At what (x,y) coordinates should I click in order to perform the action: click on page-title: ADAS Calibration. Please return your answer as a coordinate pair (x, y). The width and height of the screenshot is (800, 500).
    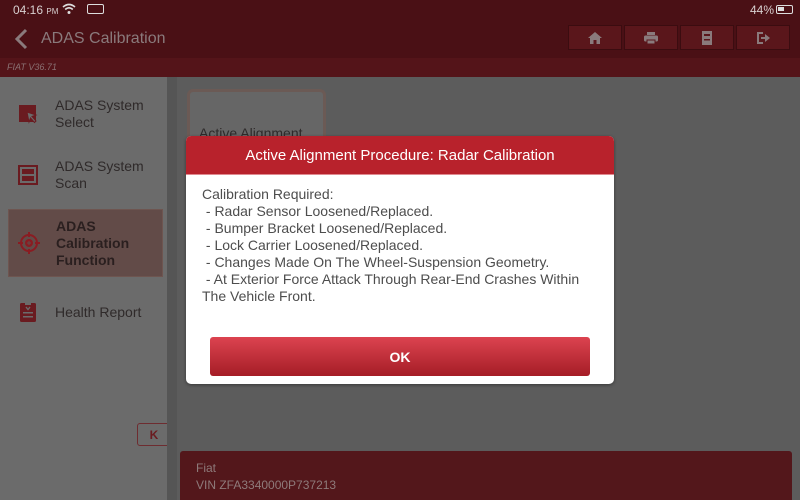
    Looking at the image, I should click on (103, 38).